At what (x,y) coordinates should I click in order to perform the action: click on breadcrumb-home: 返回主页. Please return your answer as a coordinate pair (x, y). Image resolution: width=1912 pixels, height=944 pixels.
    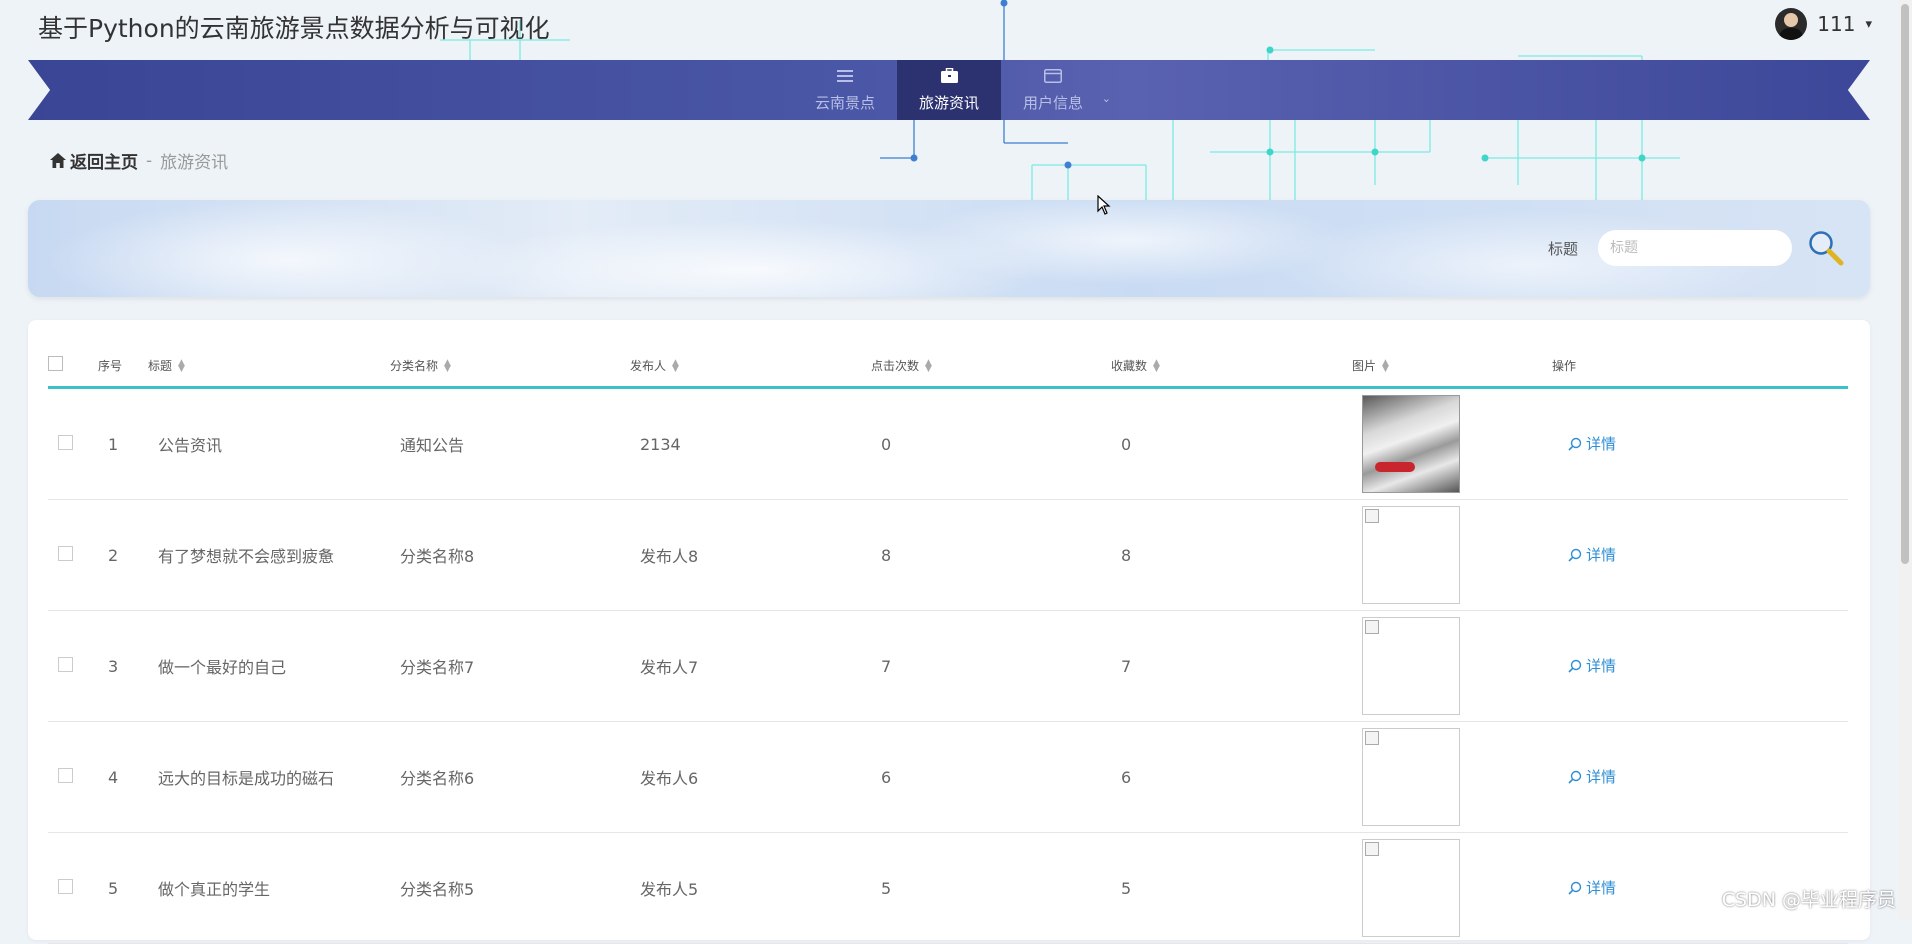
    Looking at the image, I should click on (94, 160).